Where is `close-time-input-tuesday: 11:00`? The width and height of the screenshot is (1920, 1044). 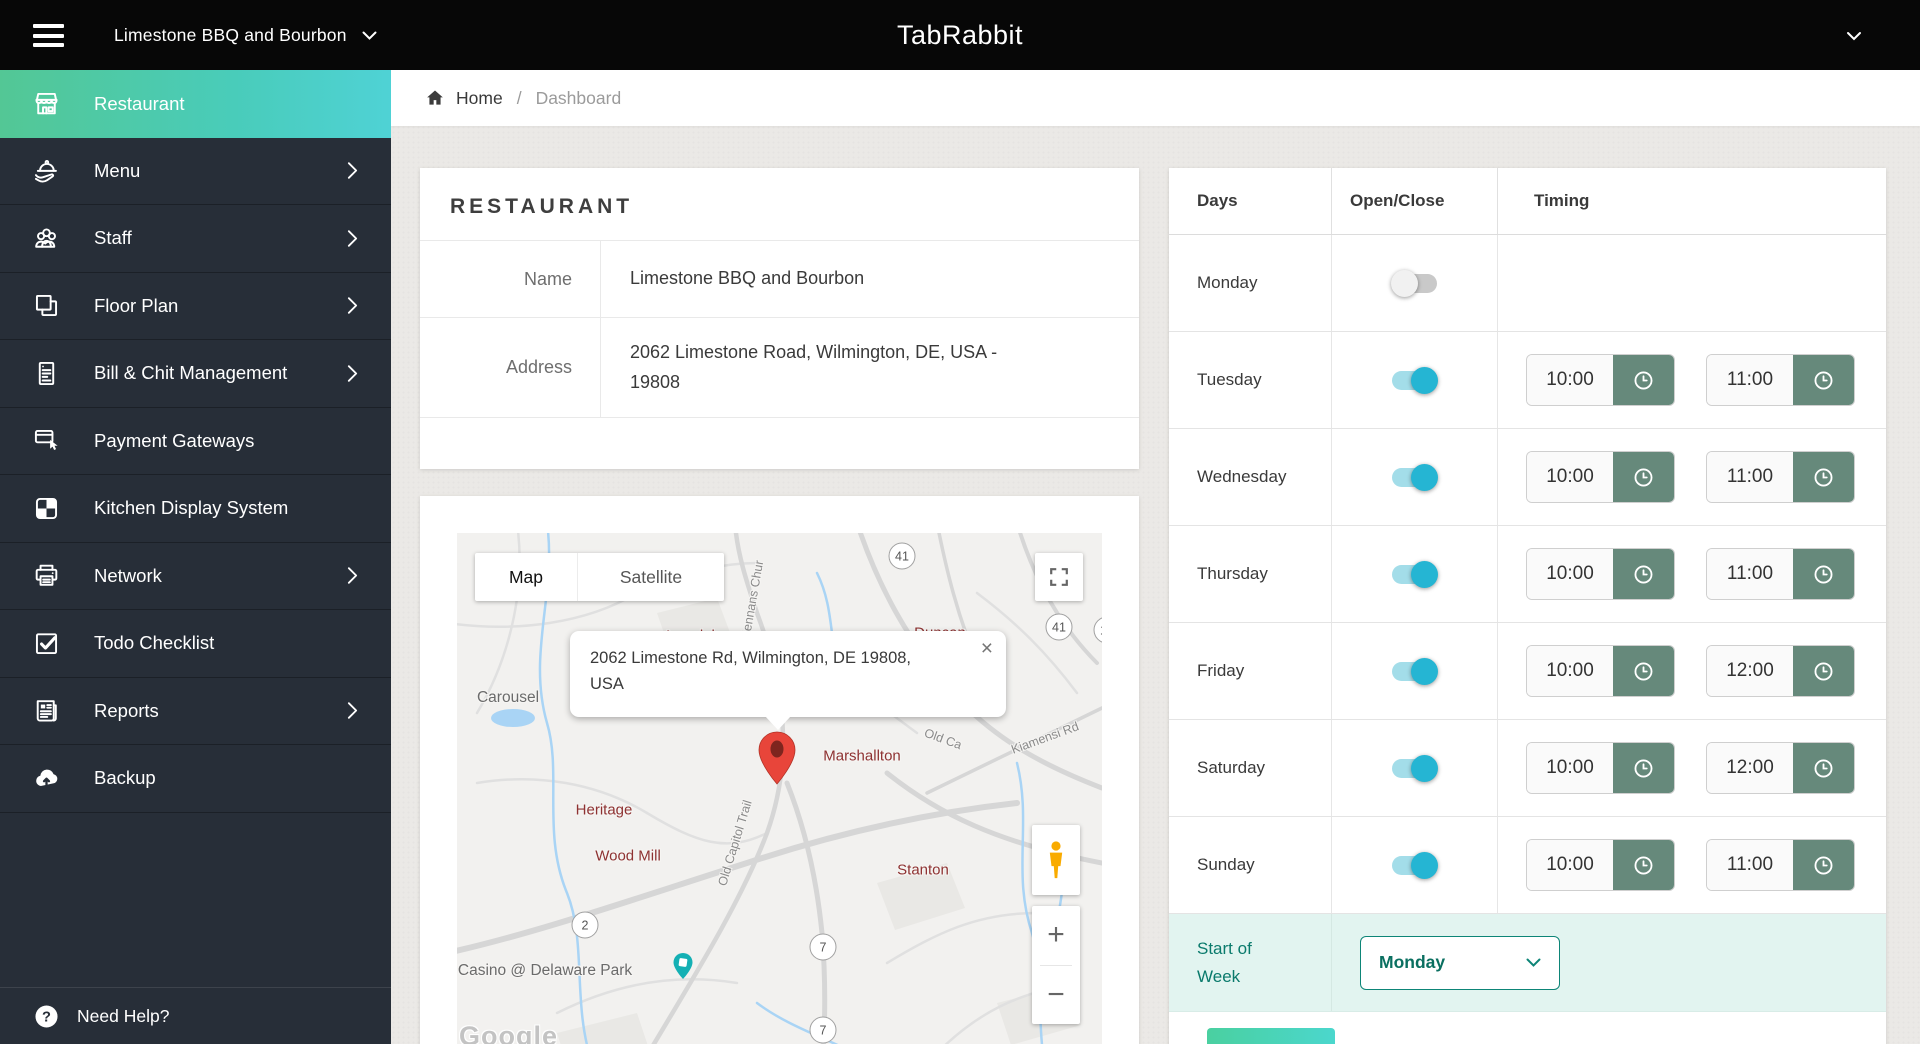
close-time-input-tuesday: 11:00 is located at coordinates (1780, 380).